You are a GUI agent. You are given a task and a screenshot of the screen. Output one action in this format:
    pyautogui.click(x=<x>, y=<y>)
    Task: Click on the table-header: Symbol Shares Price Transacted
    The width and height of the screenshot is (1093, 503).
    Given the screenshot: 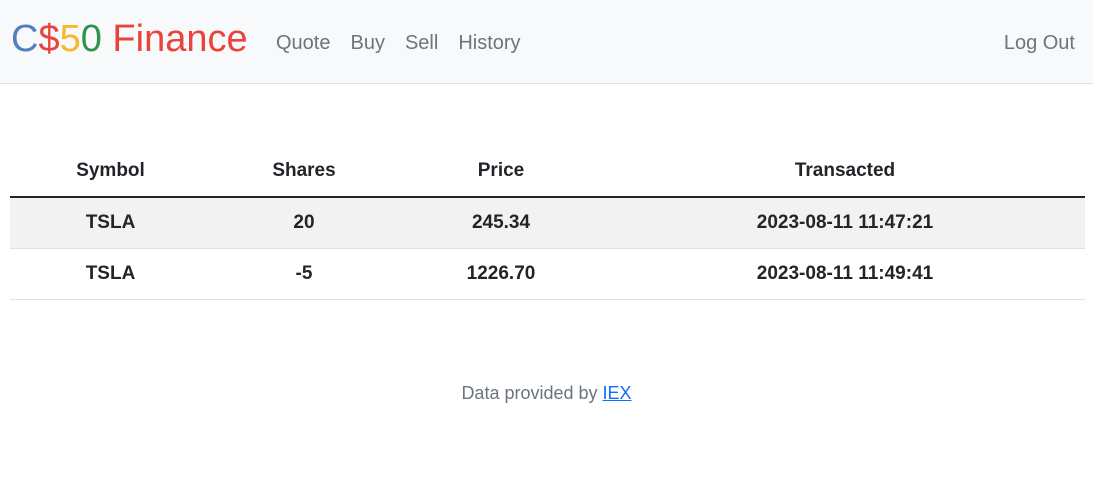 What is the action you would take?
    pyautogui.click(x=547, y=172)
    